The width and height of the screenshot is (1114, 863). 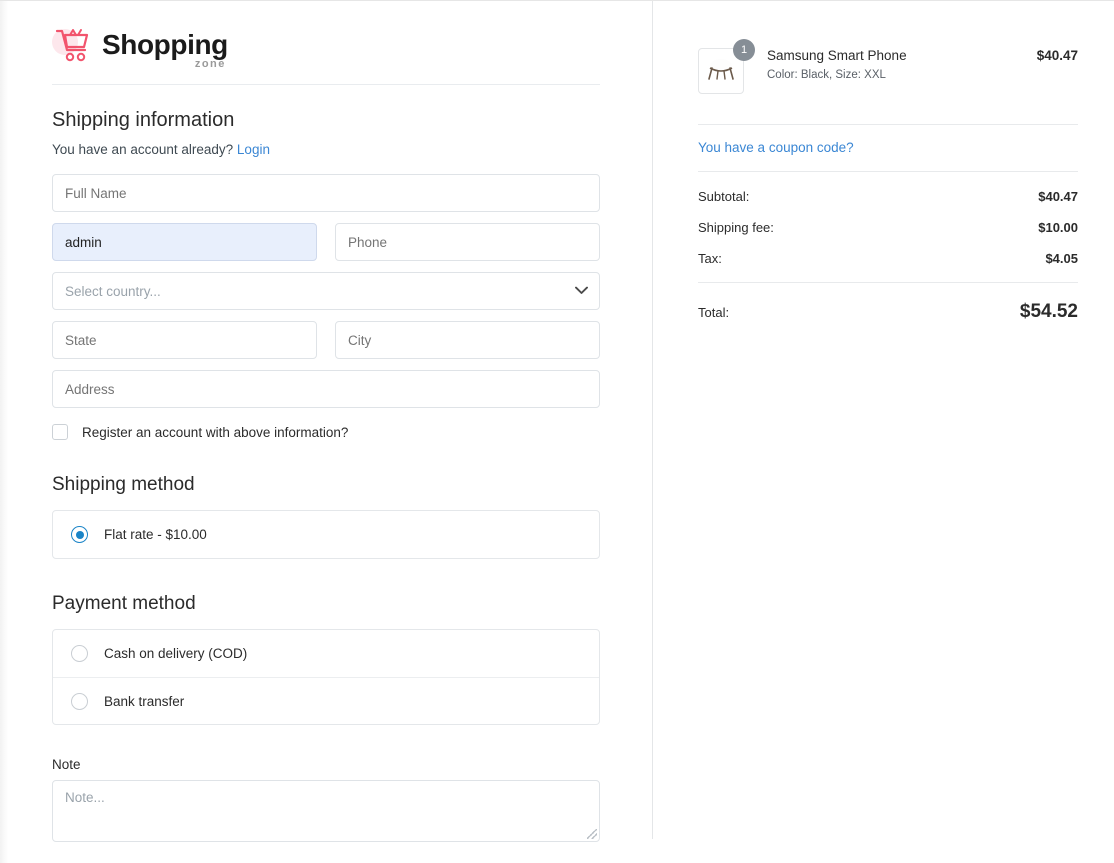 I want to click on quantity-badge: 1, so click(x=744, y=50).